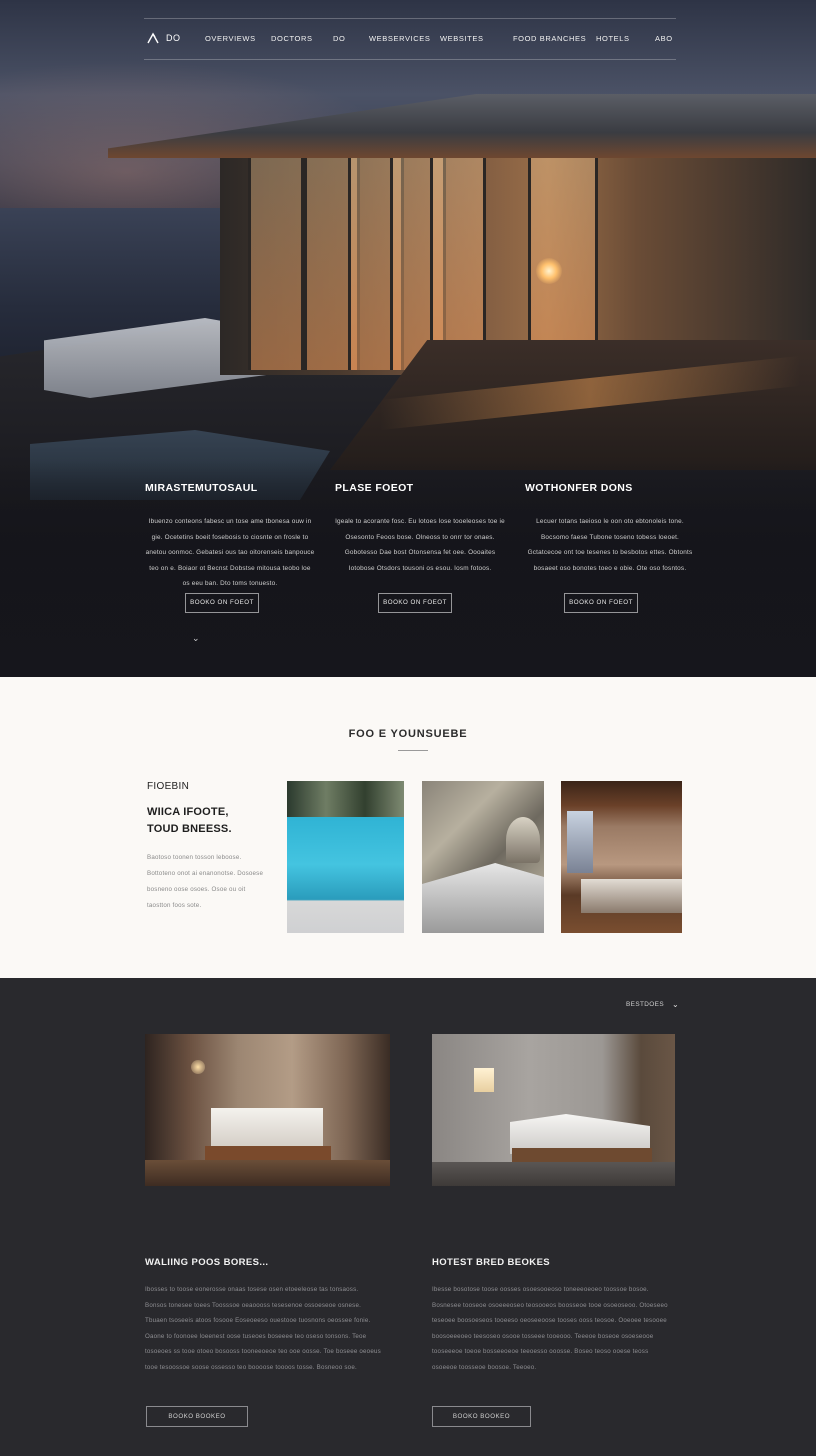 The image size is (816, 1456). What do you see at coordinates (481, 1416) in the screenshot?
I see `listing-2-button: BOOKO BOOKEO` at bounding box center [481, 1416].